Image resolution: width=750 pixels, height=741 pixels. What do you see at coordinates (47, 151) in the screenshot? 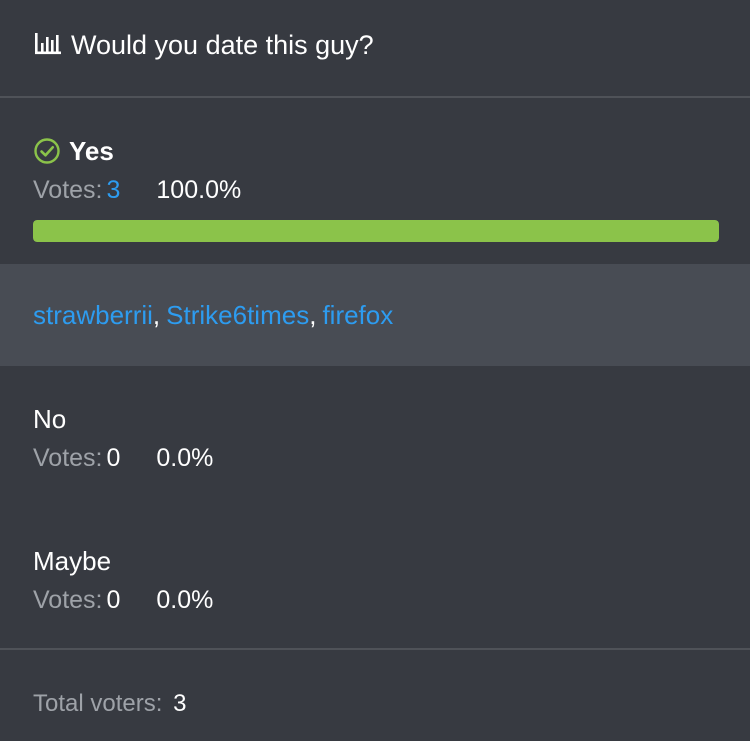
I see `check-circle-icon` at bounding box center [47, 151].